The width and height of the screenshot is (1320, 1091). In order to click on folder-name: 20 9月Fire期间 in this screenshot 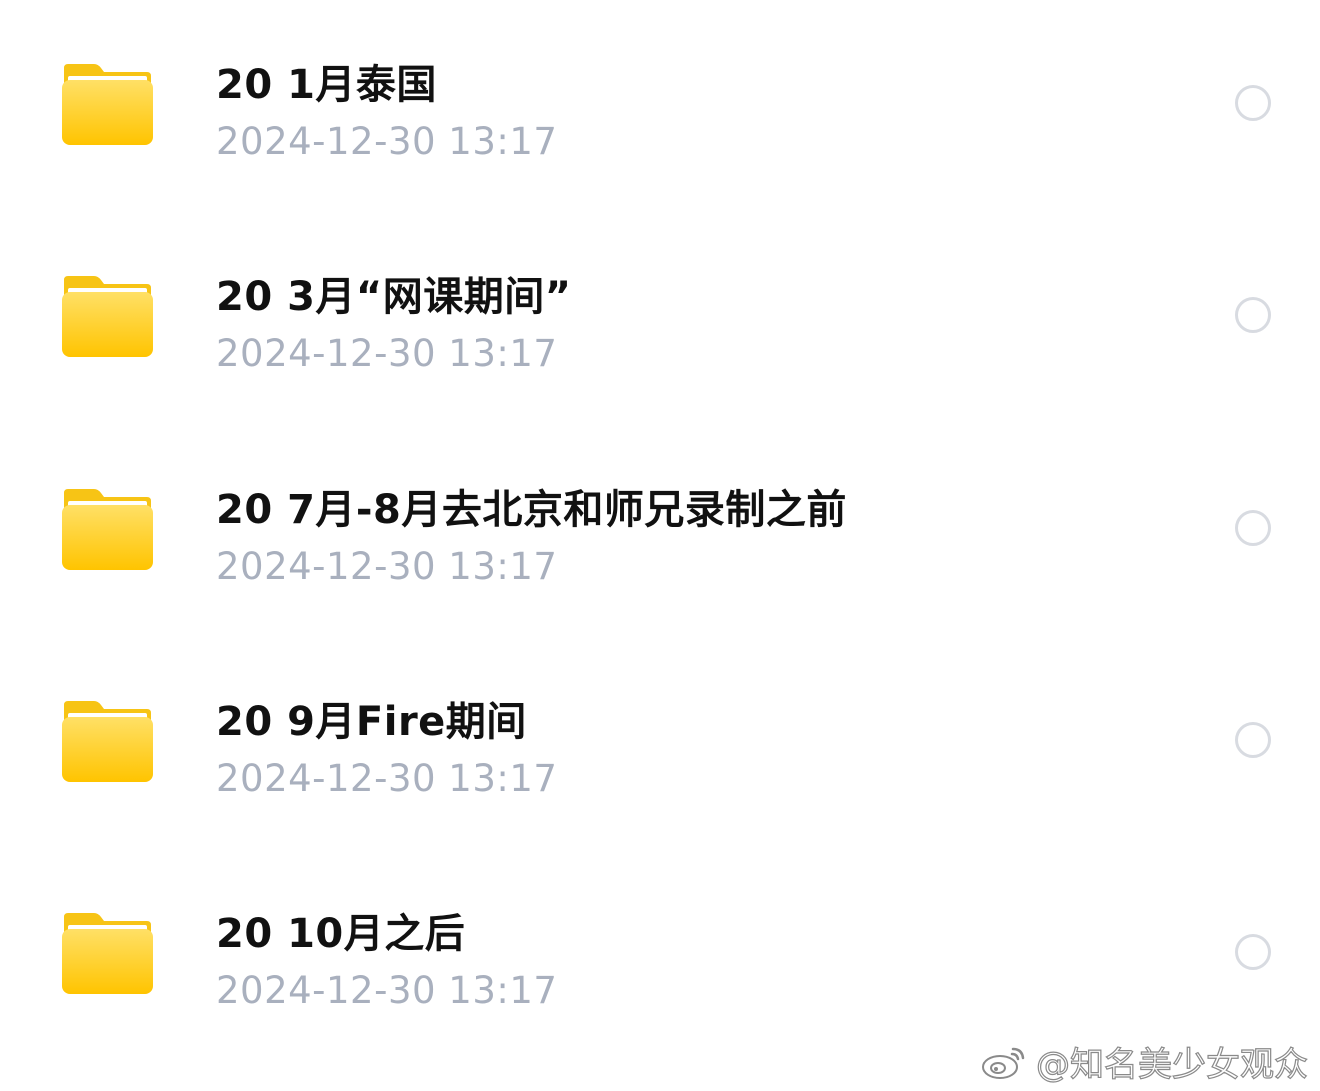, I will do `click(371, 722)`.